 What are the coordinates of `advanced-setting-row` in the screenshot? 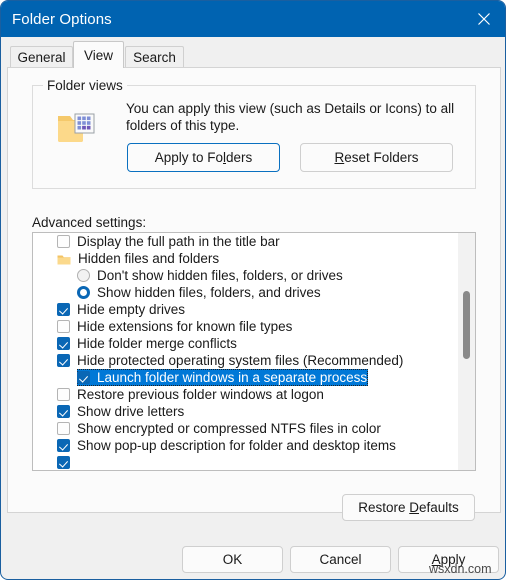 It's located at (245, 462).